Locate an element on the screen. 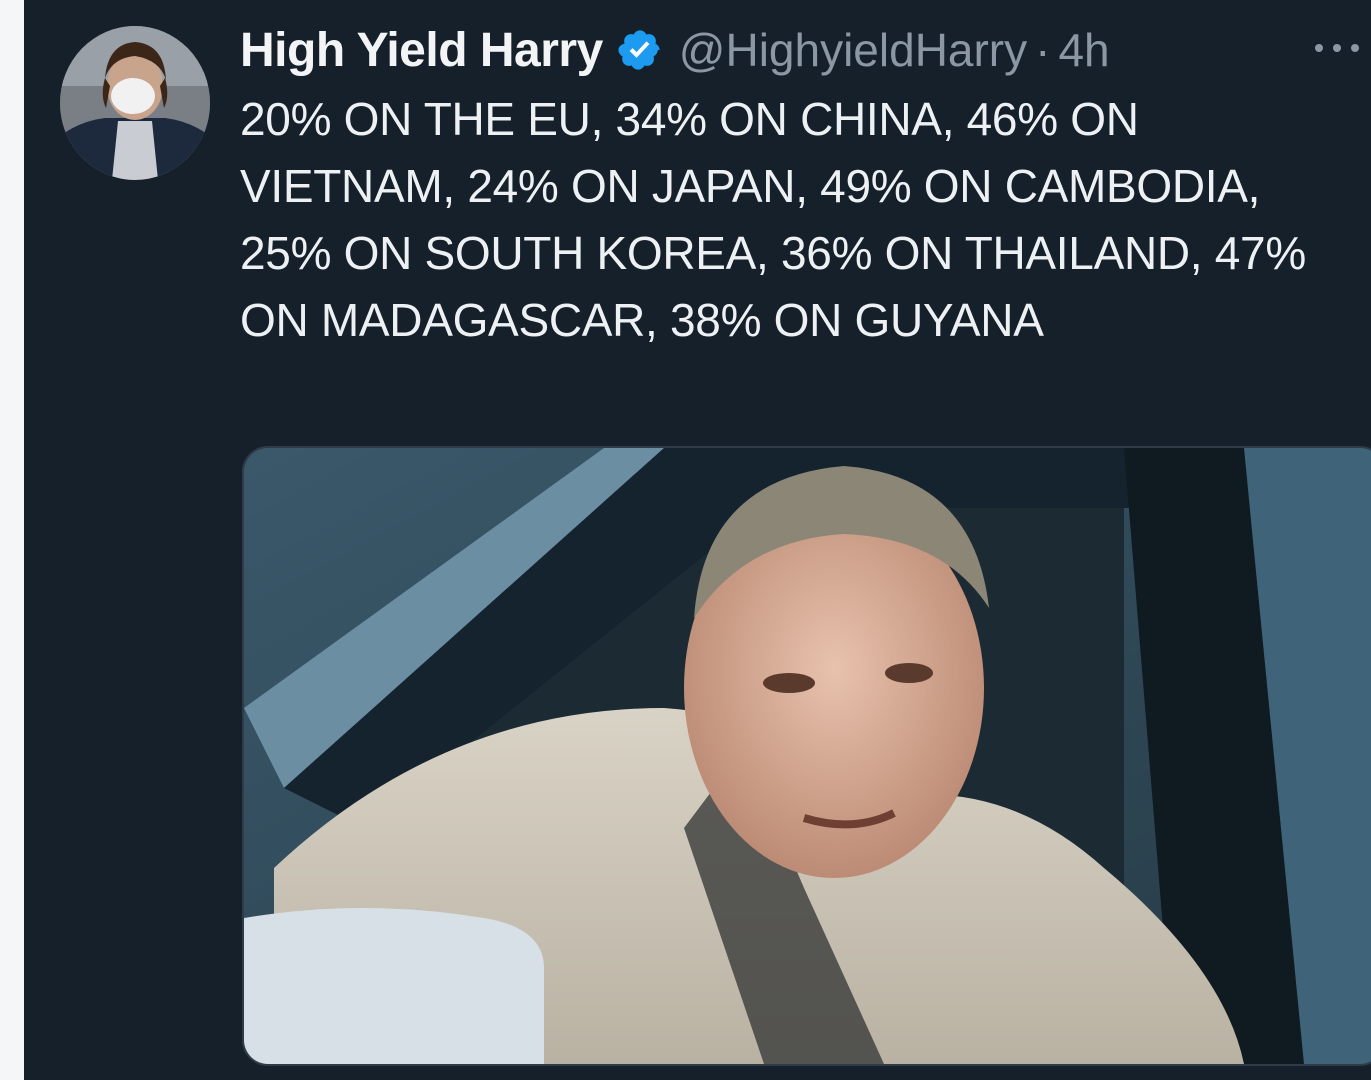 The image size is (1371, 1080). timestamp: 4h is located at coordinates (1083, 50).